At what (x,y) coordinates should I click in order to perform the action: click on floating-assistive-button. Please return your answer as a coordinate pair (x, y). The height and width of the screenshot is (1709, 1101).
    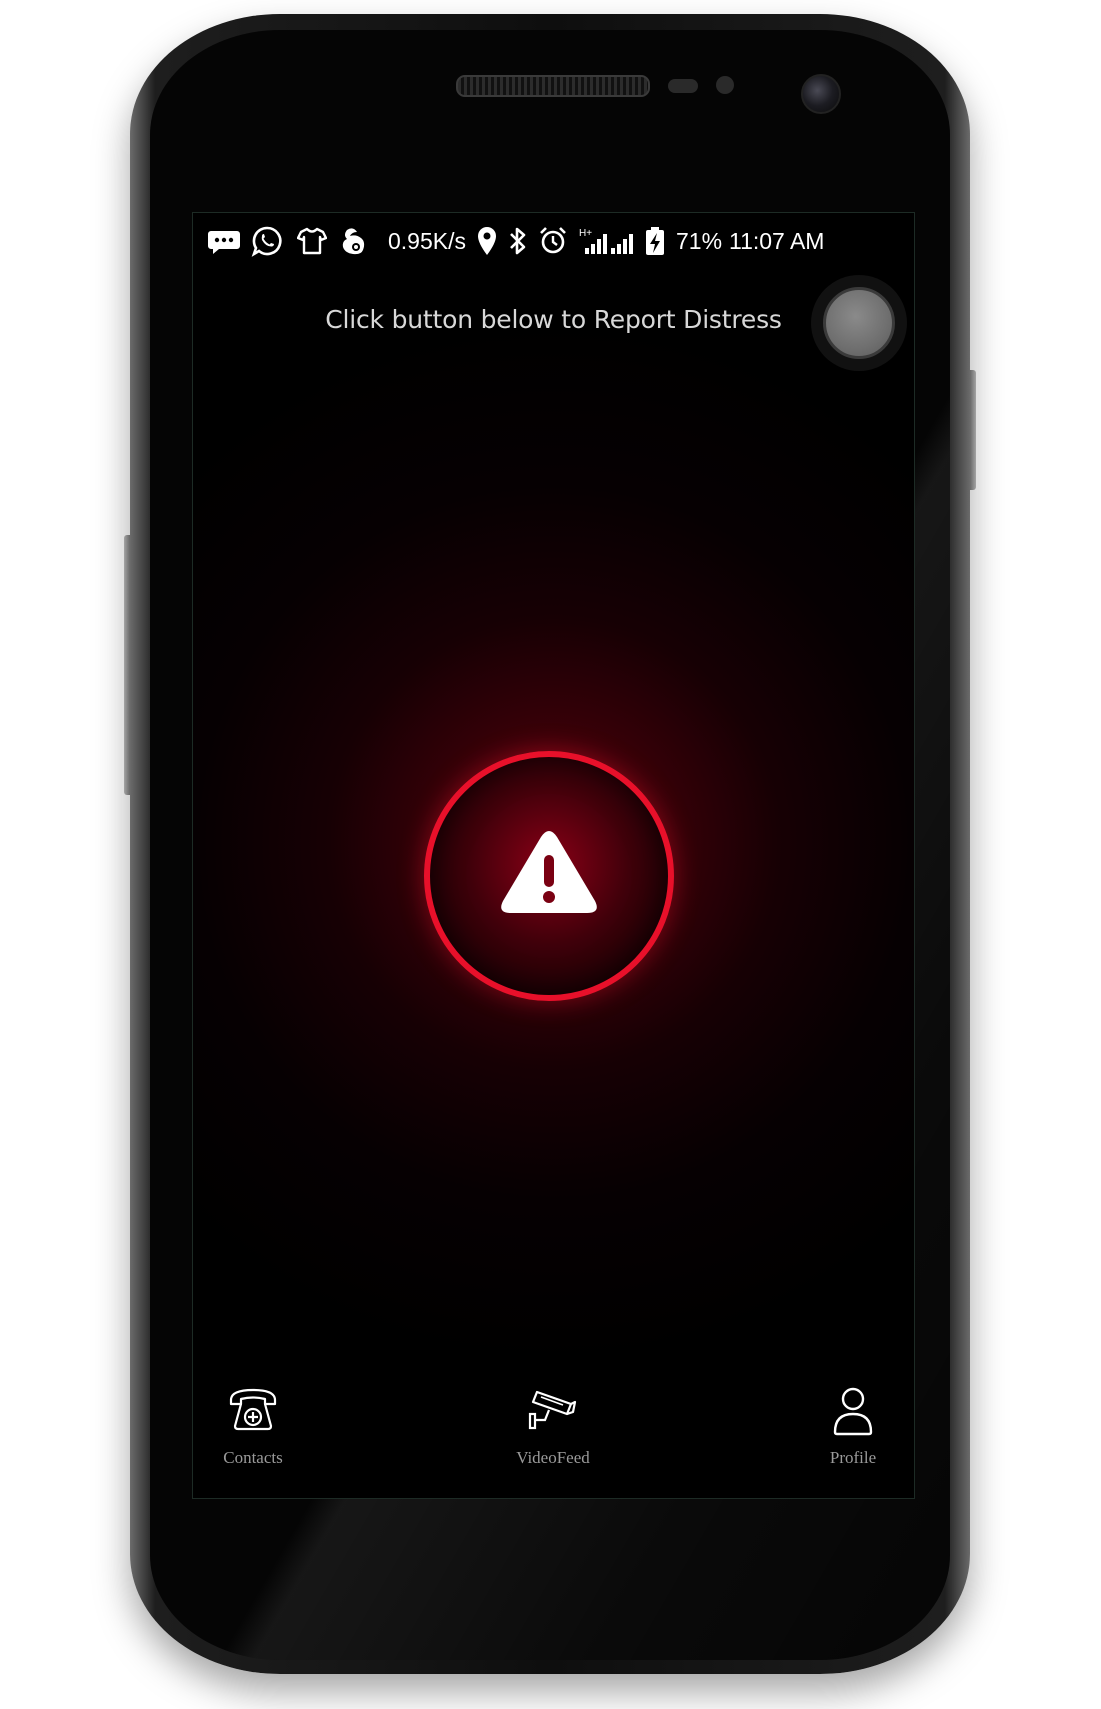
    Looking at the image, I should click on (859, 323).